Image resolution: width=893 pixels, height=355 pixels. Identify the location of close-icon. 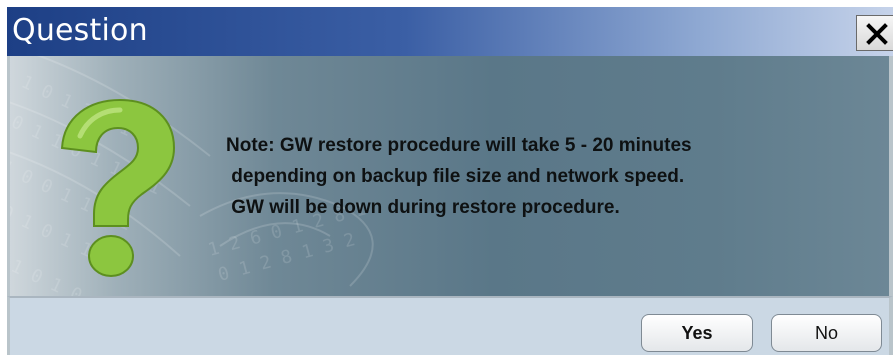
(877, 34).